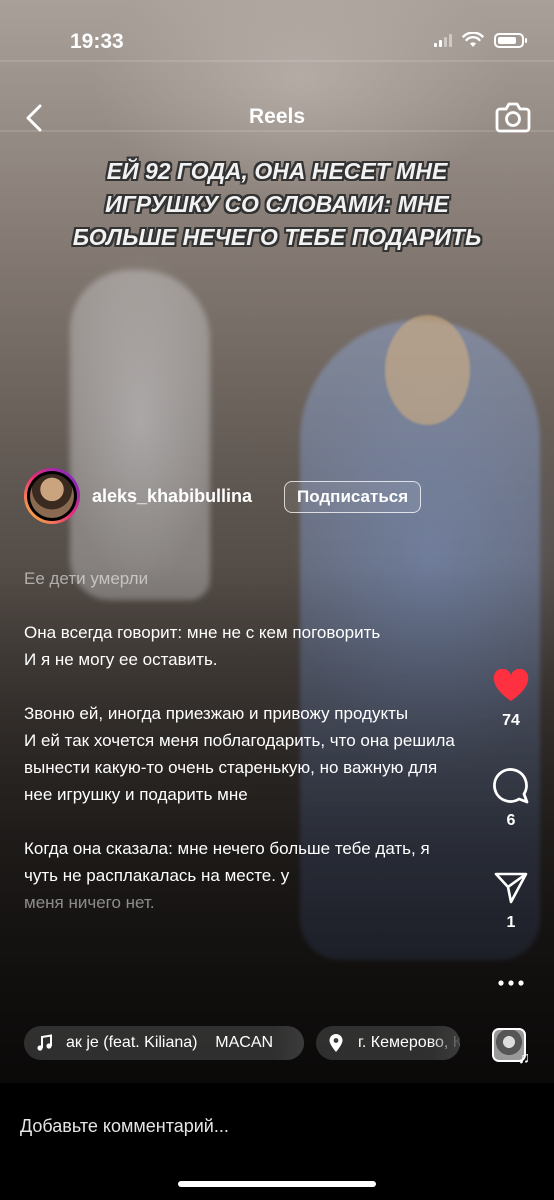 This screenshot has height=1200, width=554. I want to click on comment-count: 6, so click(511, 820).